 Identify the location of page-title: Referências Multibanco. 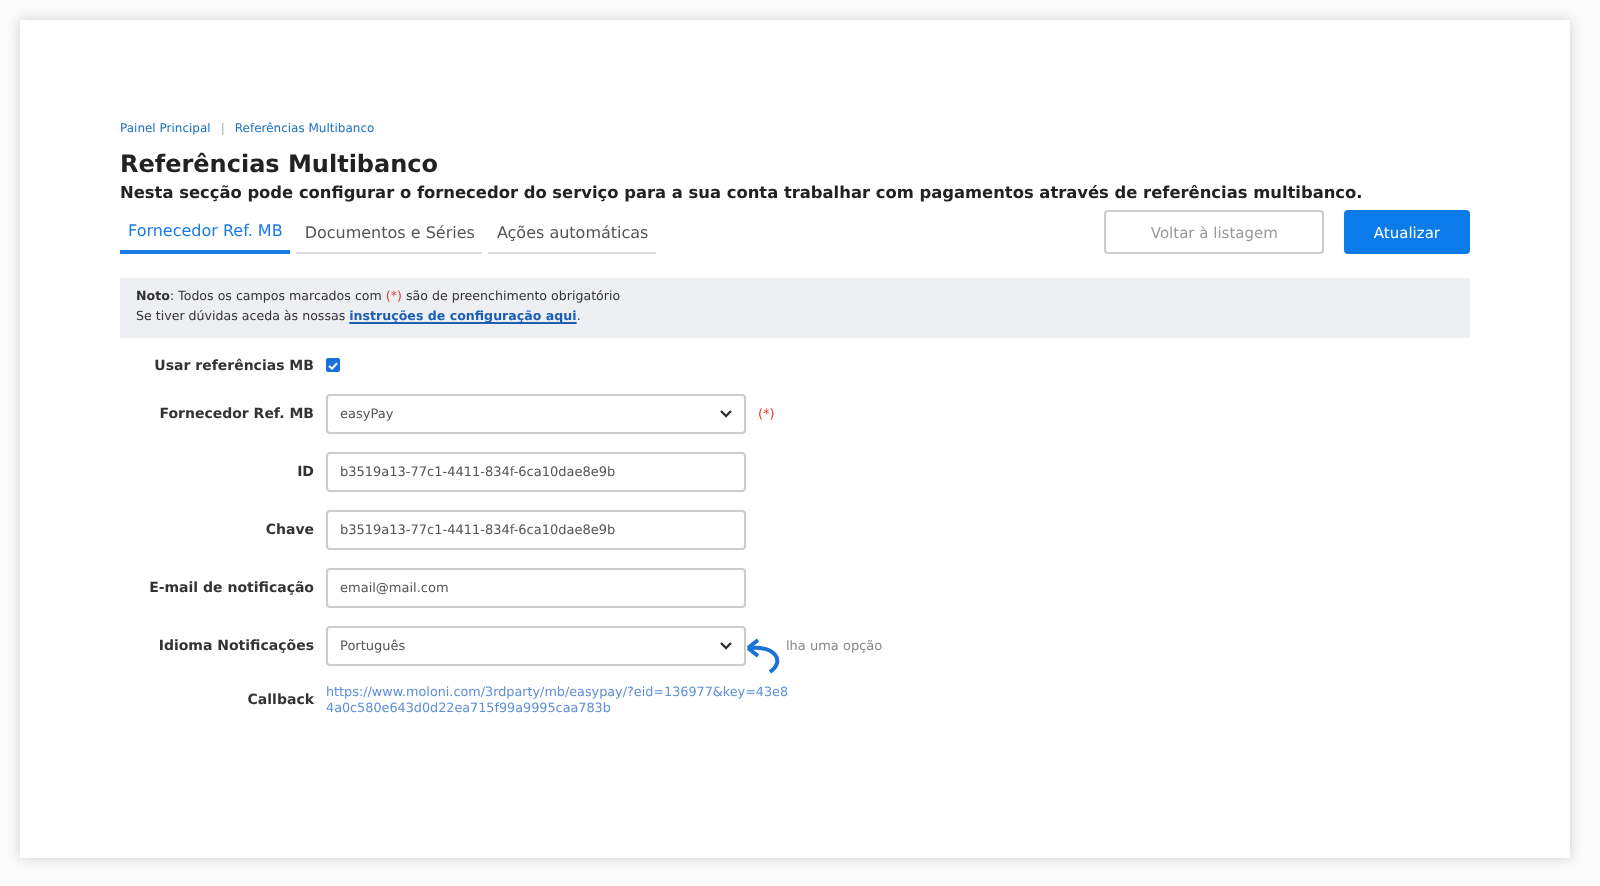
(280, 164).